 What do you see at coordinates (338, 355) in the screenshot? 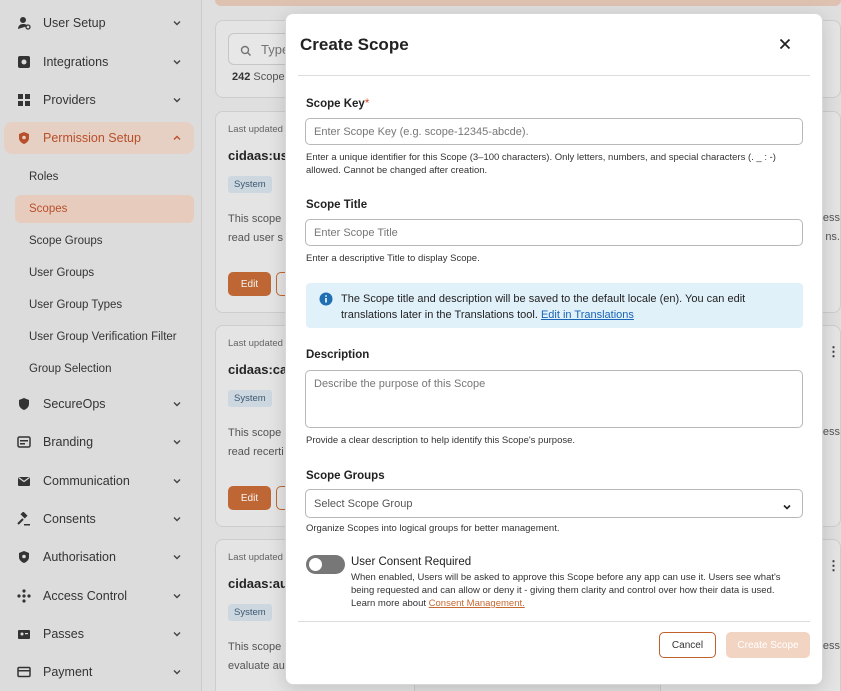
I see `description-label: Description` at bounding box center [338, 355].